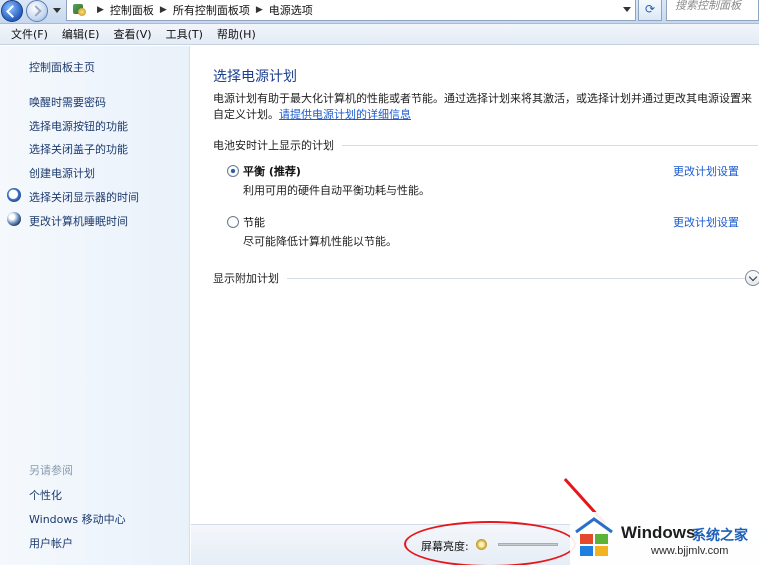 The width and height of the screenshot is (759, 565). What do you see at coordinates (12, 11) in the screenshot?
I see `back-button` at bounding box center [12, 11].